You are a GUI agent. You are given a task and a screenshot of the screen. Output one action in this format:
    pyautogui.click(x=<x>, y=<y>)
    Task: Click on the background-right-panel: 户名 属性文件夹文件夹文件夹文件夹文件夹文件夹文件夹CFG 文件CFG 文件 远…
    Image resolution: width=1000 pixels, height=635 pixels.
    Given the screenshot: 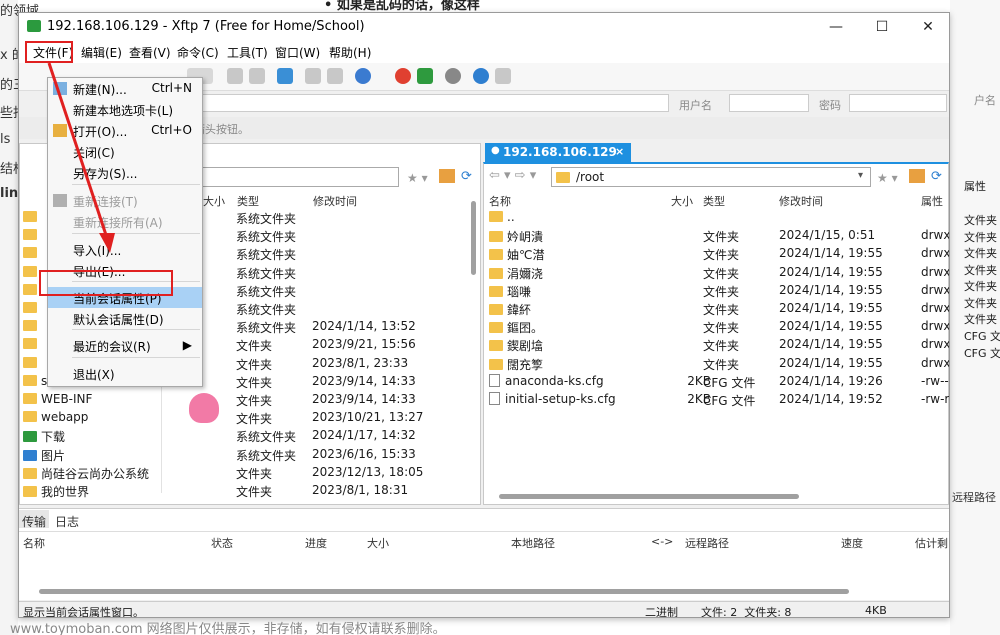 What is the action you would take?
    pyautogui.click(x=975, y=317)
    